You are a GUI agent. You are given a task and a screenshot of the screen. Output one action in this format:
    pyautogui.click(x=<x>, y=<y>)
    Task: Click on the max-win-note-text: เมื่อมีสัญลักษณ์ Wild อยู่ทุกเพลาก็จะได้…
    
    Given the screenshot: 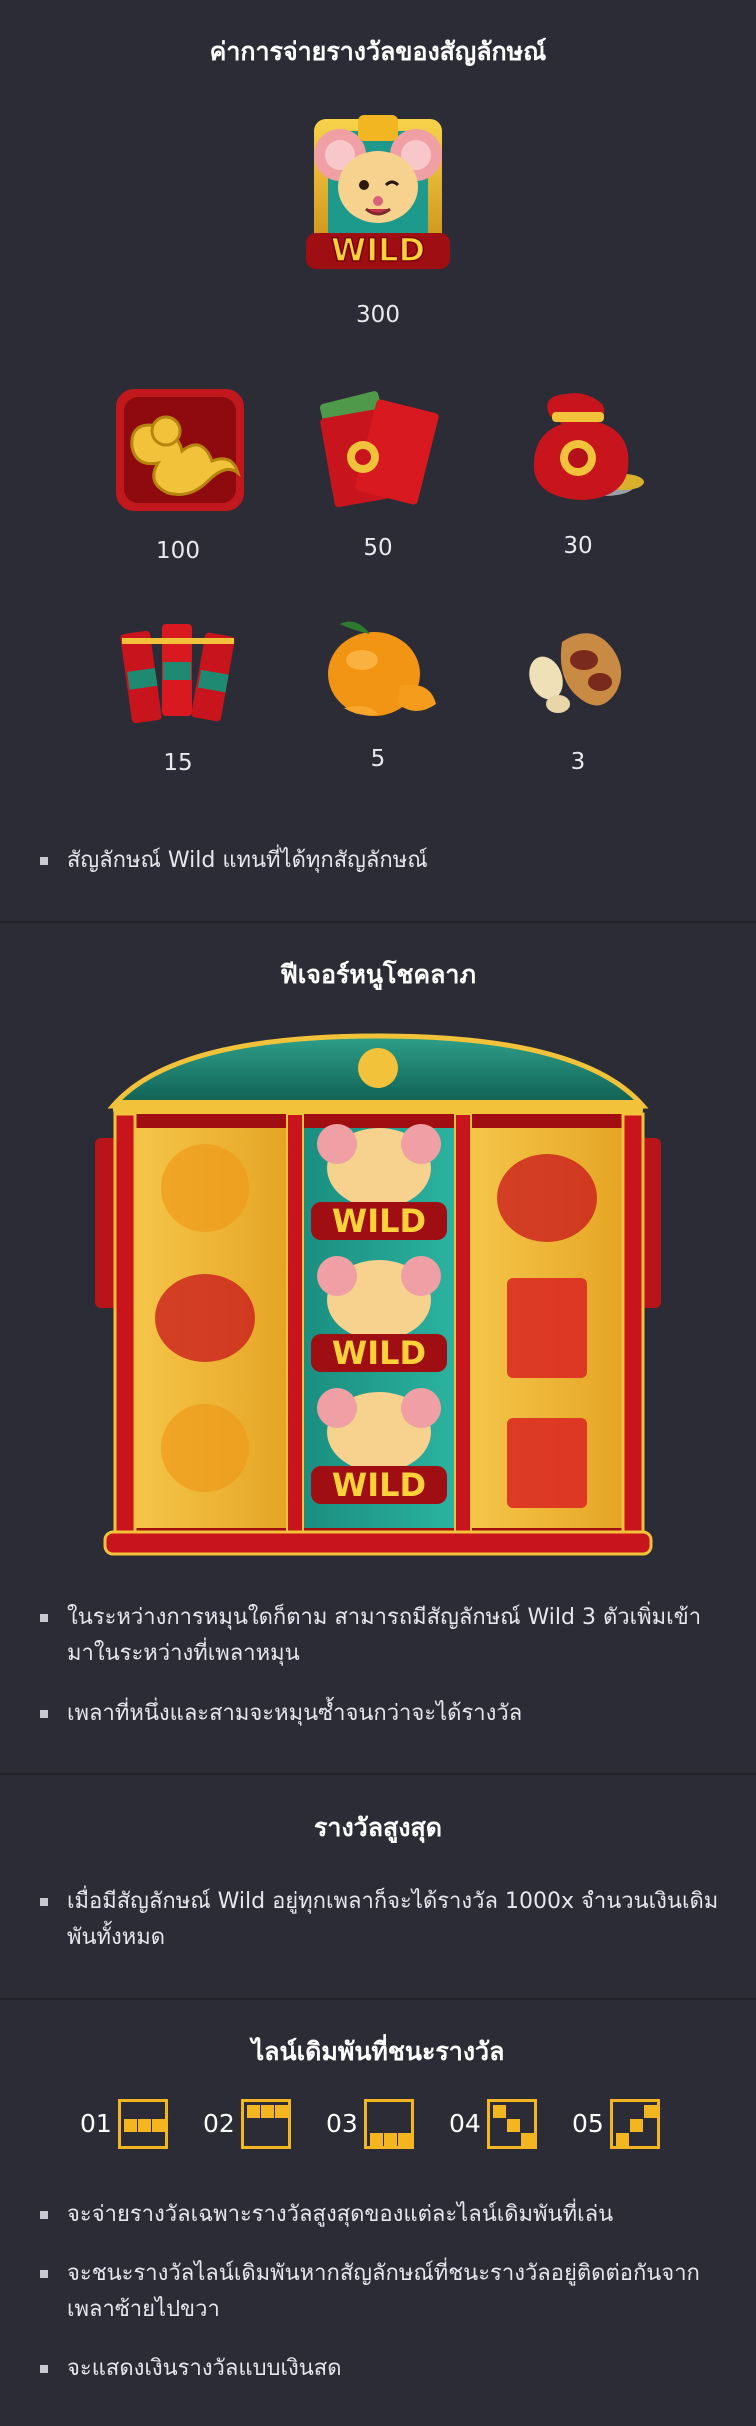 What is the action you would take?
    pyautogui.click(x=393, y=1919)
    